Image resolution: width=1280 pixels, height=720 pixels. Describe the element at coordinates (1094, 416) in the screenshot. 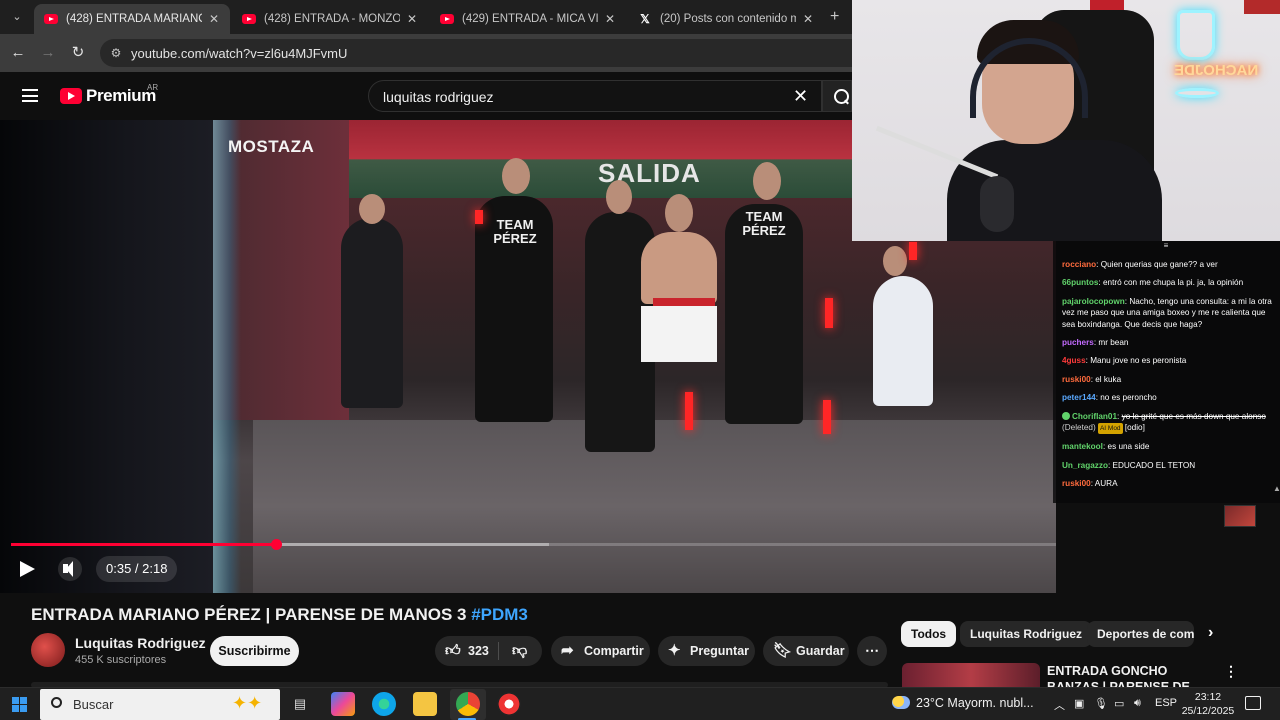

I see `chat-username: Choriflan01` at that location.